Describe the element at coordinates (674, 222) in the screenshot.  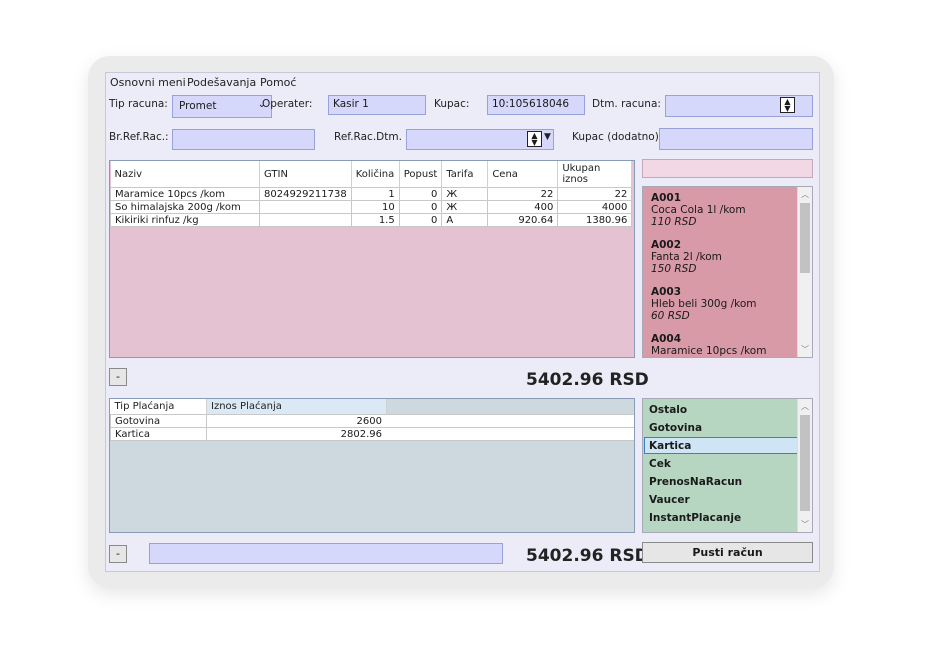
I see `product-price: 110 RSD` at that location.